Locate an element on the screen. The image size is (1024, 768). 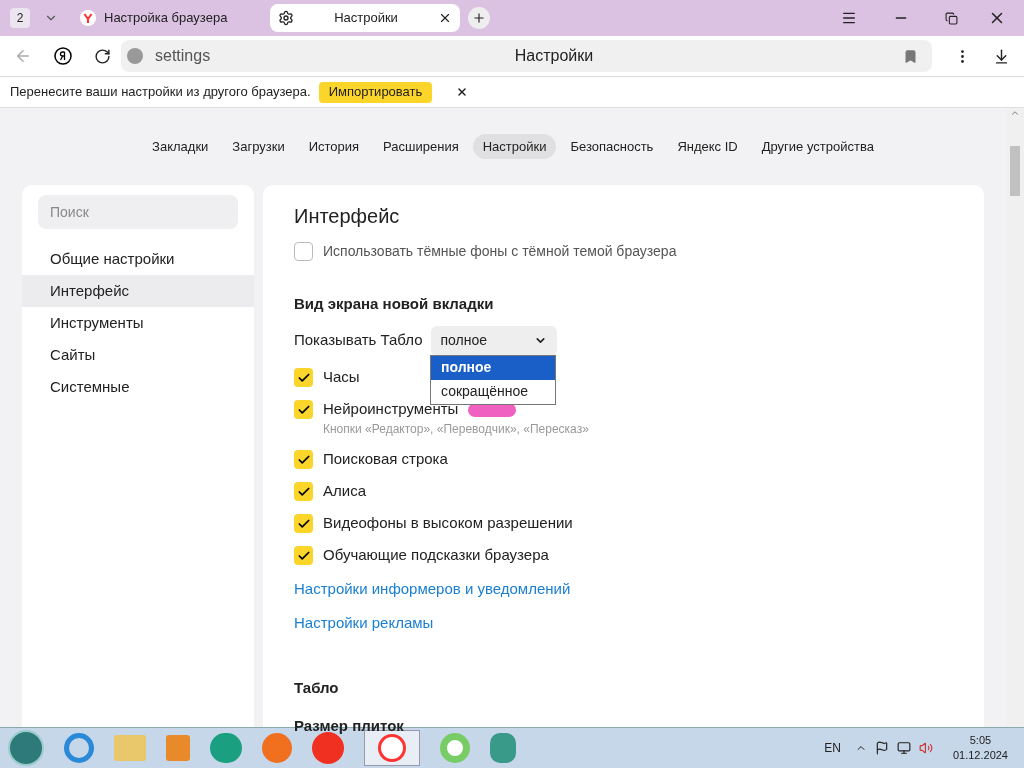
scrollbar-thumb is located at coordinates (1015, 171).